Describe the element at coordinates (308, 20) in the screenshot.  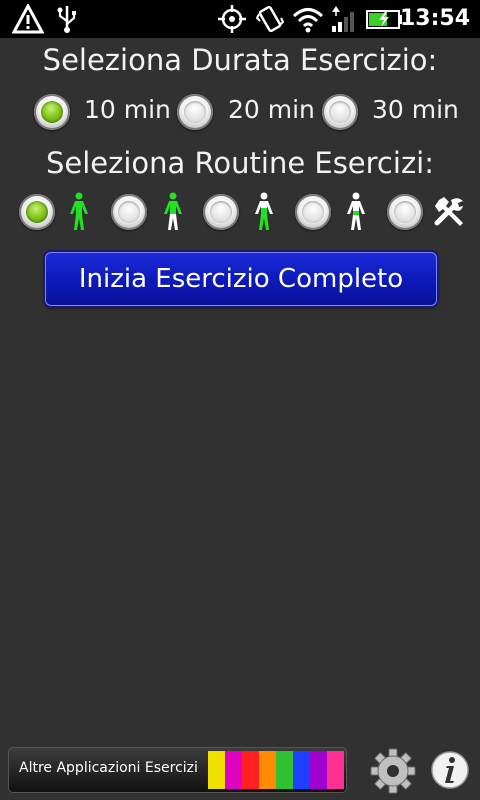
I see `wifi-icon` at that location.